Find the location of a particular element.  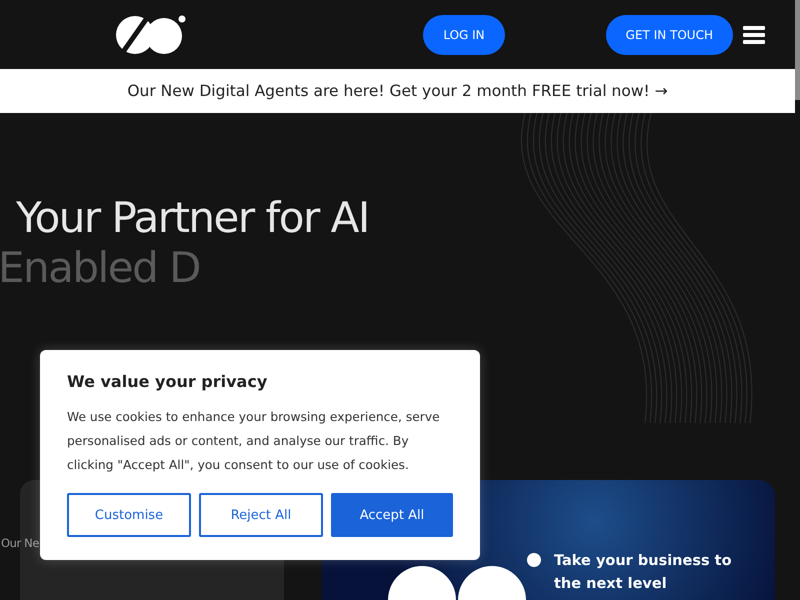

scrollbar is located at coordinates (797, 50).